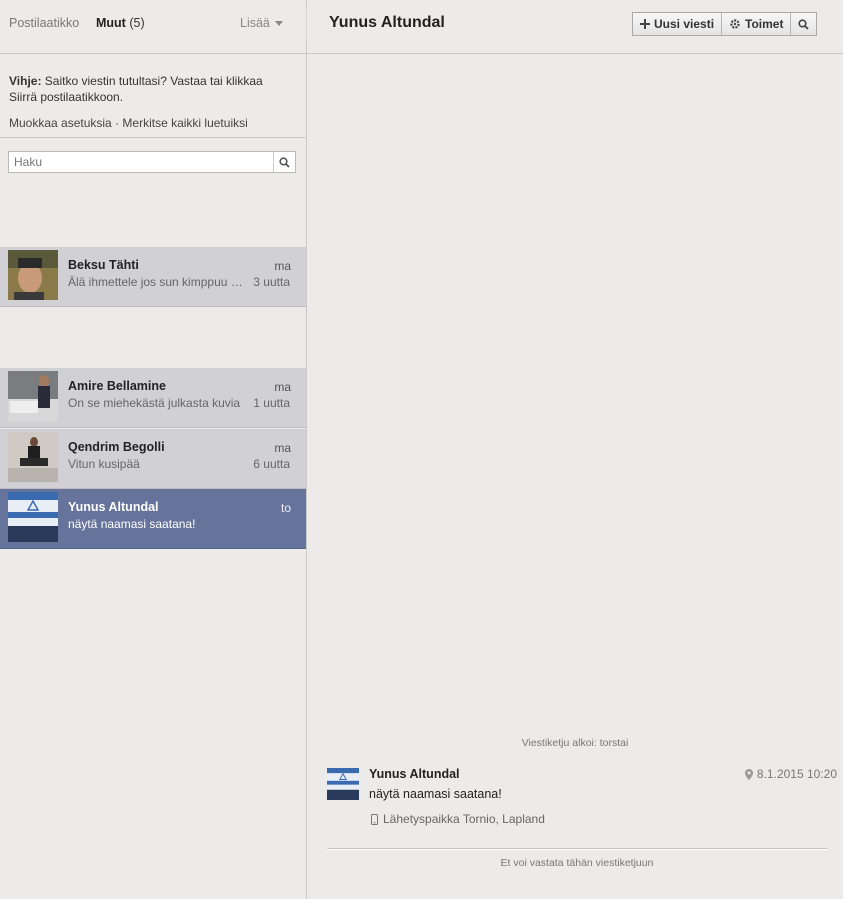 The image size is (843, 899). Describe the element at coordinates (285, 508) in the screenshot. I see `thread-day: to` at that location.